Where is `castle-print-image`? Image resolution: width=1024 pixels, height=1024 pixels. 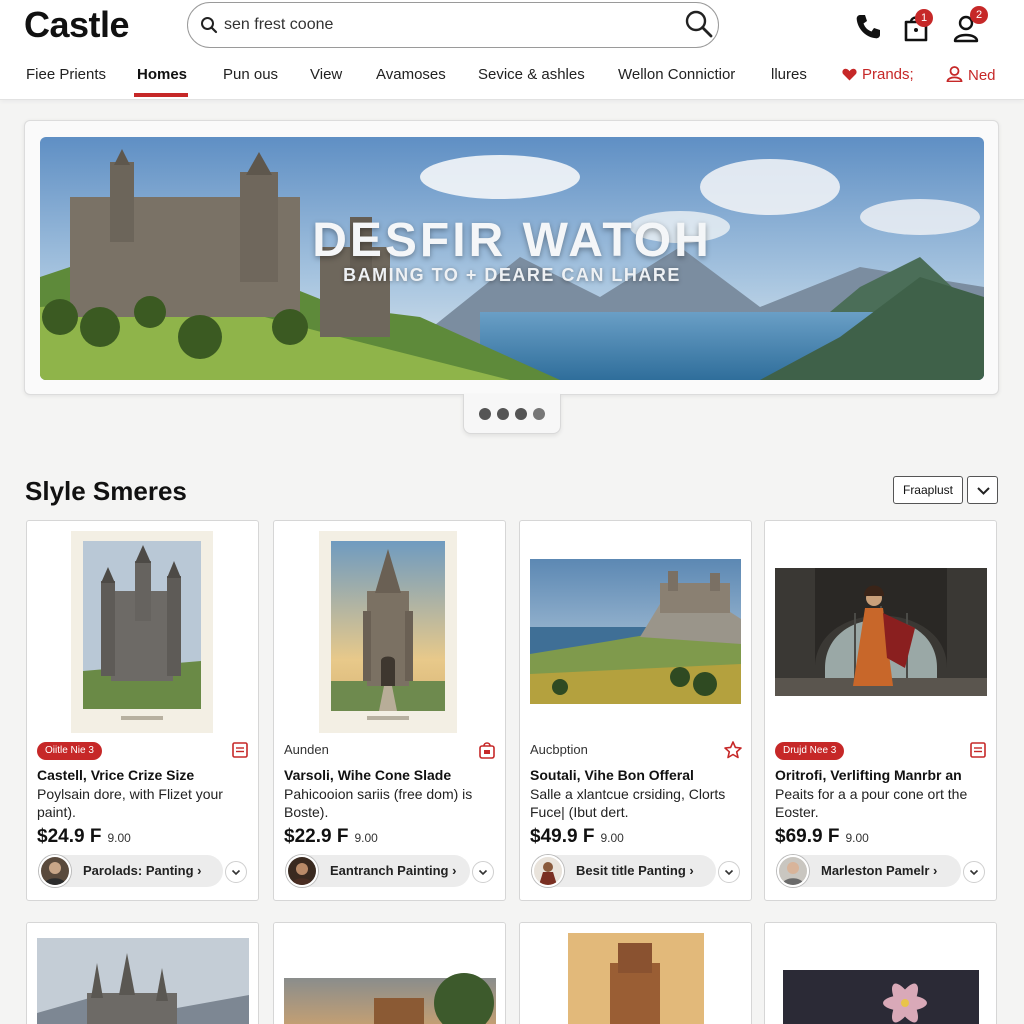 castle-print-image is located at coordinates (142, 632).